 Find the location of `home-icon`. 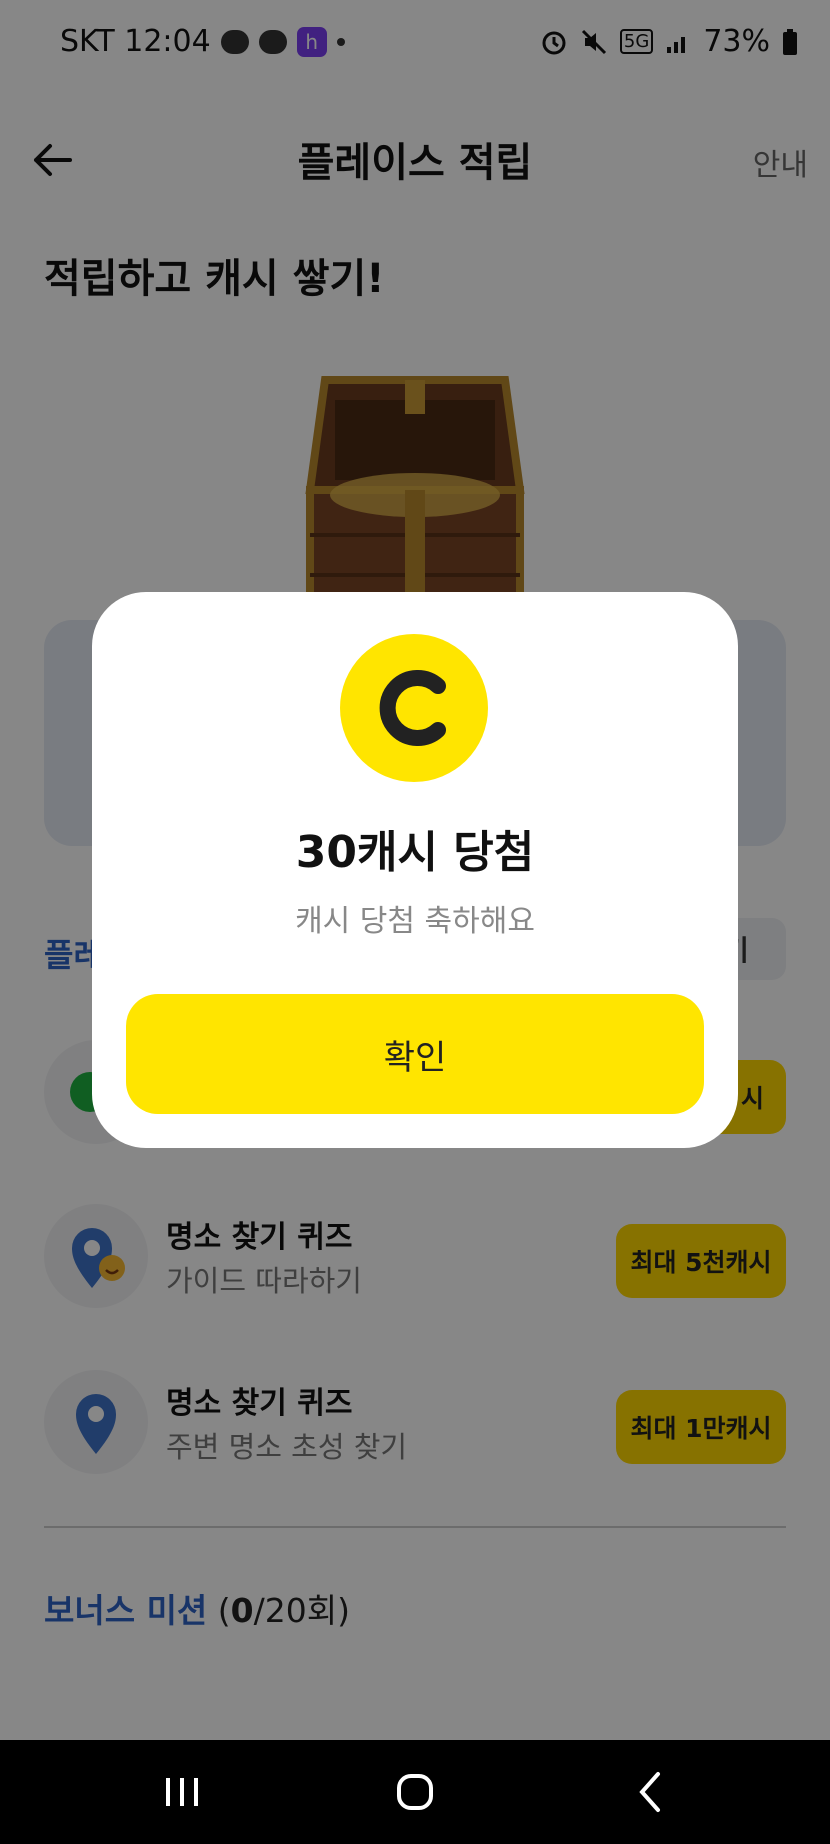

home-icon is located at coordinates (415, 1792).